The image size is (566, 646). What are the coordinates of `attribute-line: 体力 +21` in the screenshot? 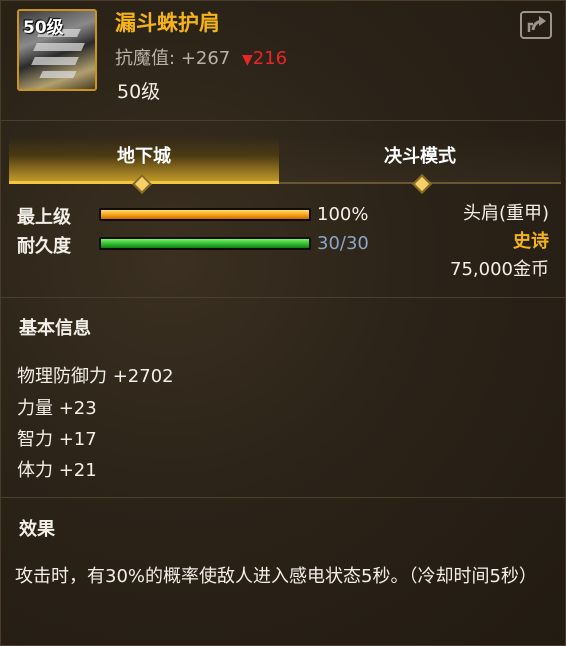 It's located at (57, 470).